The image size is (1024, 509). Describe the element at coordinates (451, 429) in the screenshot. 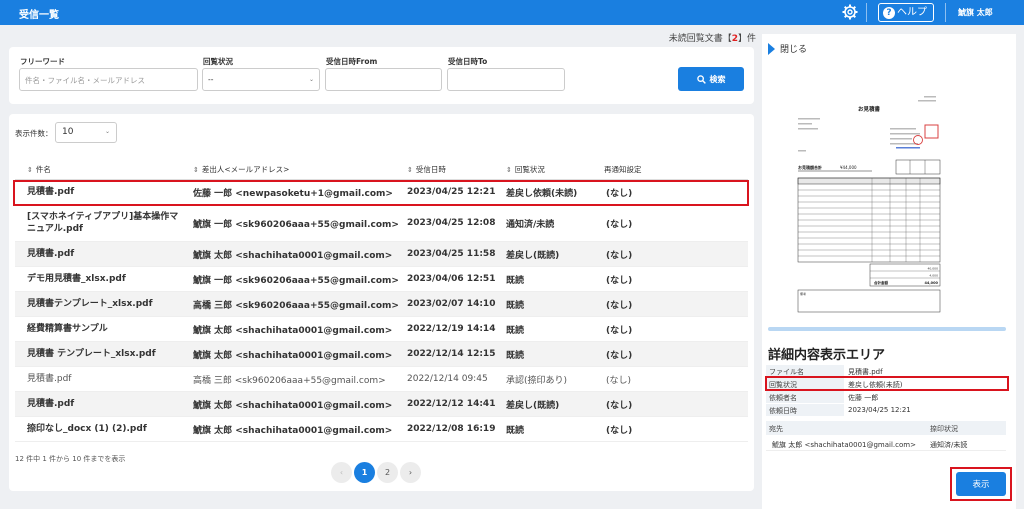

I see `cell-date: 2022/12/08 16:19` at that location.